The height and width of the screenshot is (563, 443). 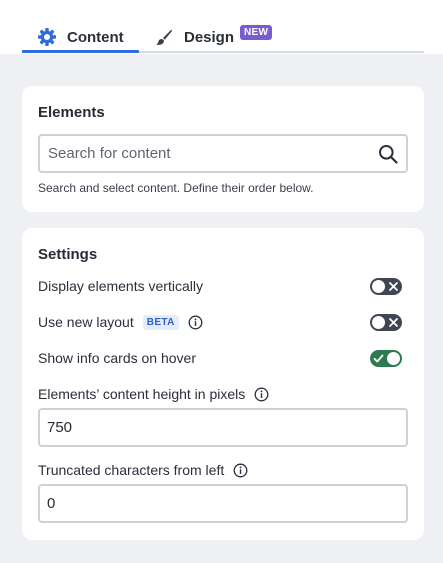 What do you see at coordinates (386, 286) in the screenshot?
I see `vertical-toggle` at bounding box center [386, 286].